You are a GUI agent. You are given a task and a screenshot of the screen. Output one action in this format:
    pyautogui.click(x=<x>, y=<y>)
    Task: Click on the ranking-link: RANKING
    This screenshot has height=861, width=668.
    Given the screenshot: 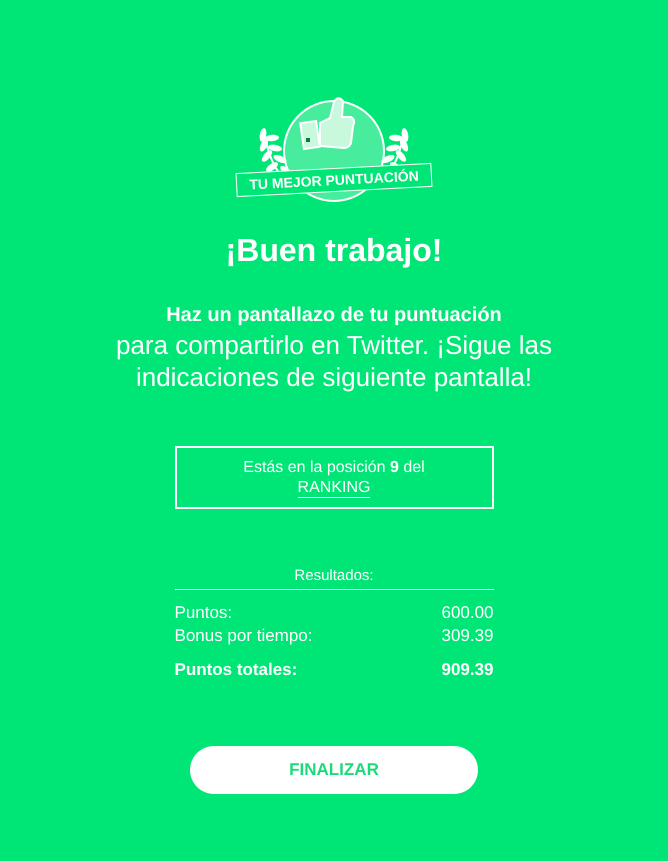 What is the action you would take?
    pyautogui.click(x=334, y=488)
    